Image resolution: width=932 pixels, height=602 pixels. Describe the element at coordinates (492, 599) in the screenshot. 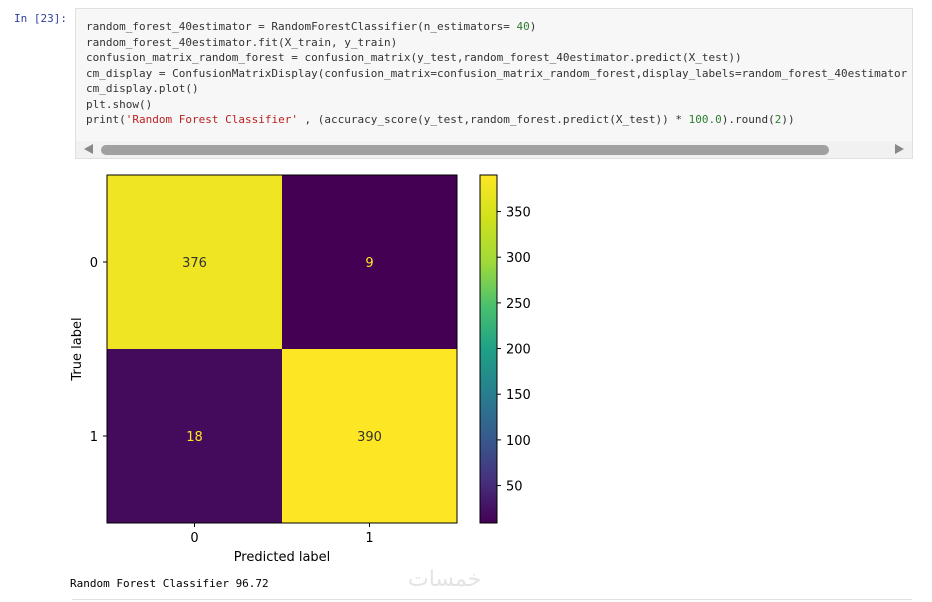

I see `cell-divider` at that location.